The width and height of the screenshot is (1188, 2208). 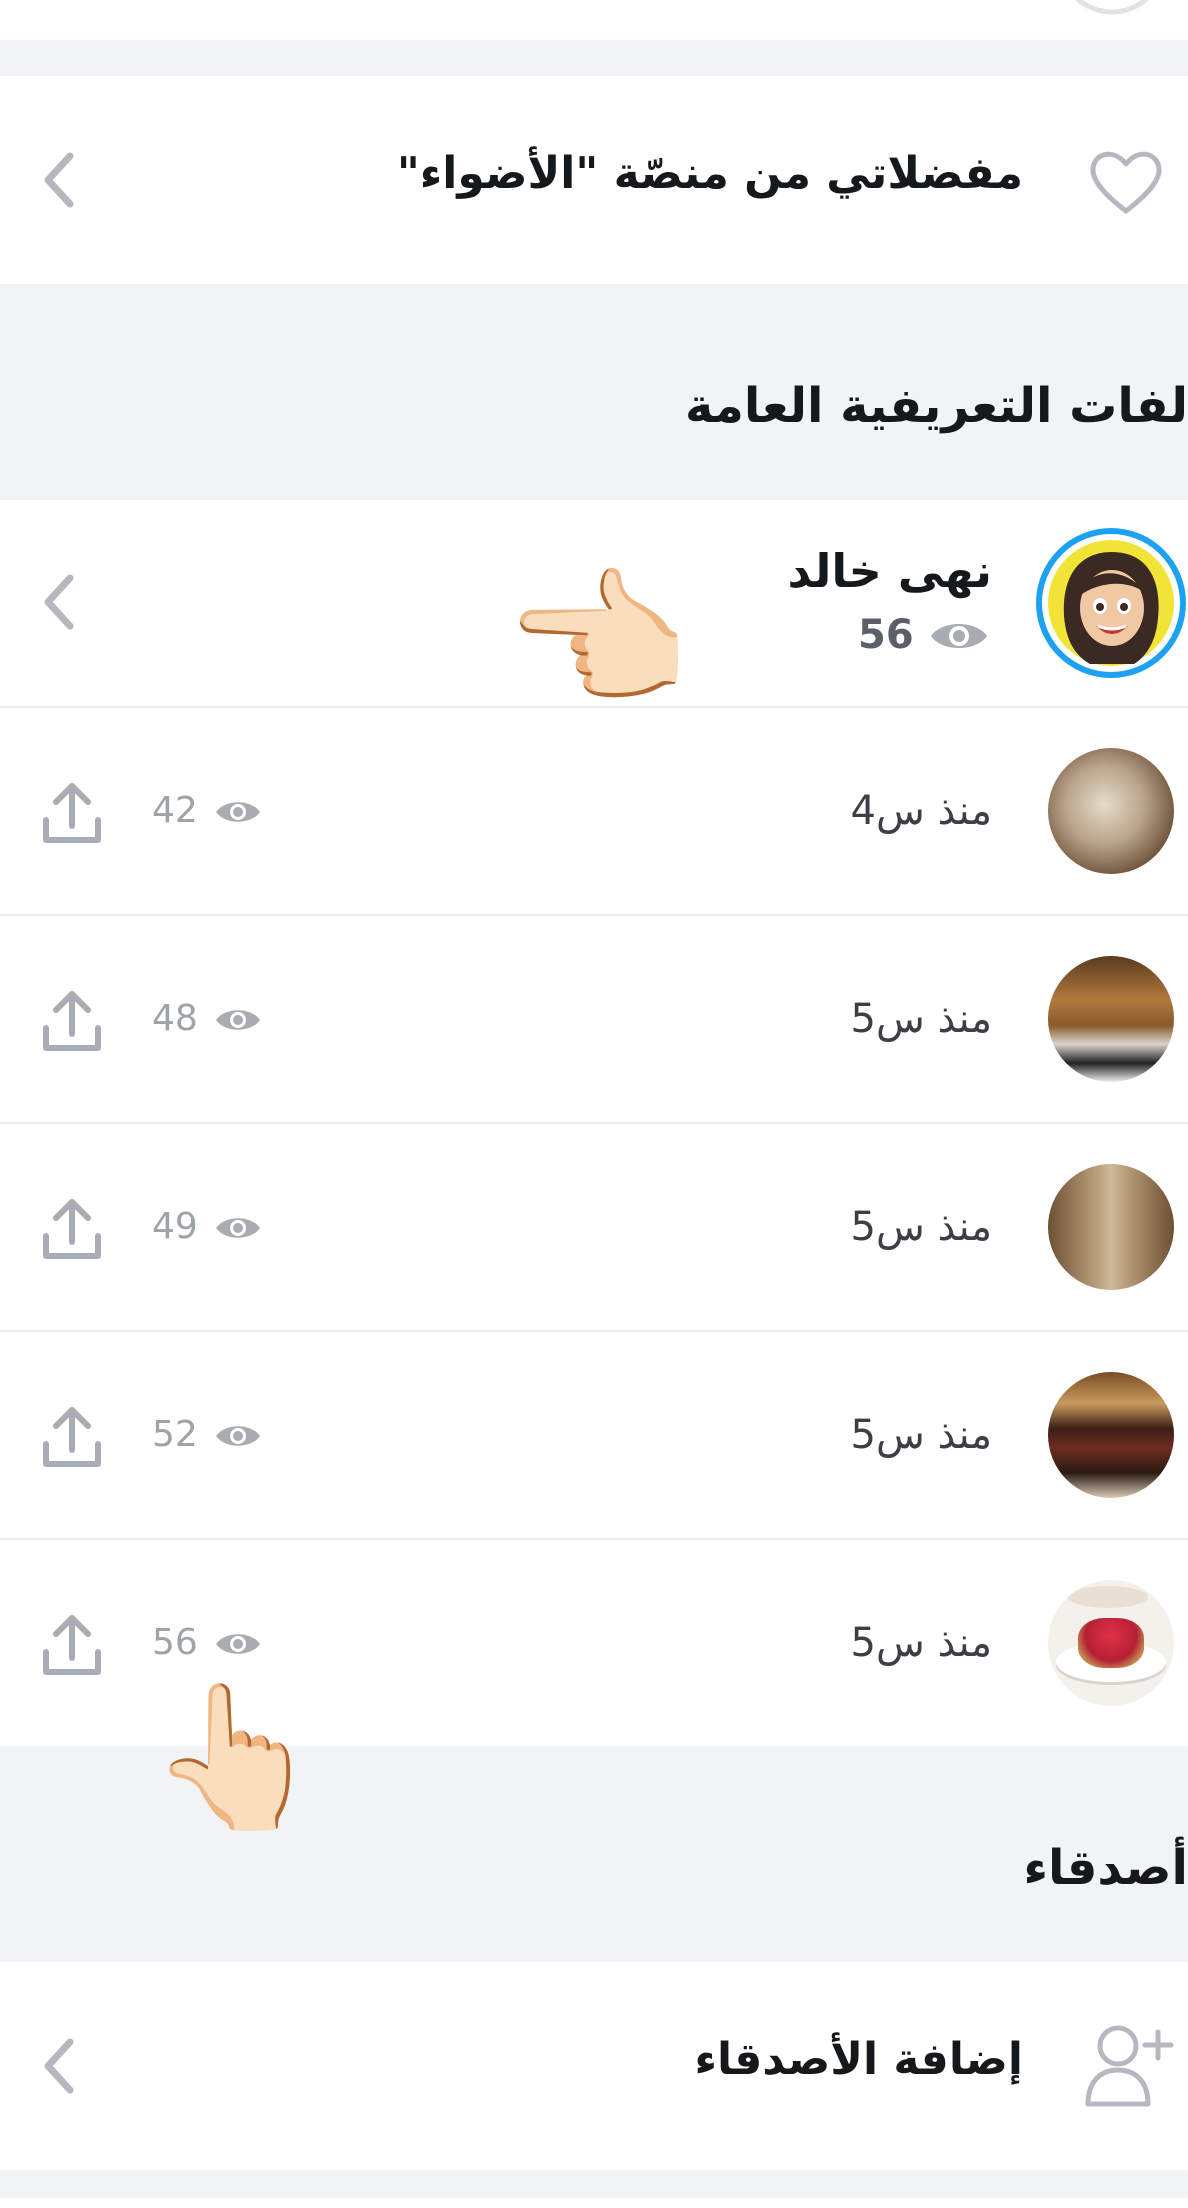 What do you see at coordinates (594, 20) in the screenshot?
I see `top-strip` at bounding box center [594, 20].